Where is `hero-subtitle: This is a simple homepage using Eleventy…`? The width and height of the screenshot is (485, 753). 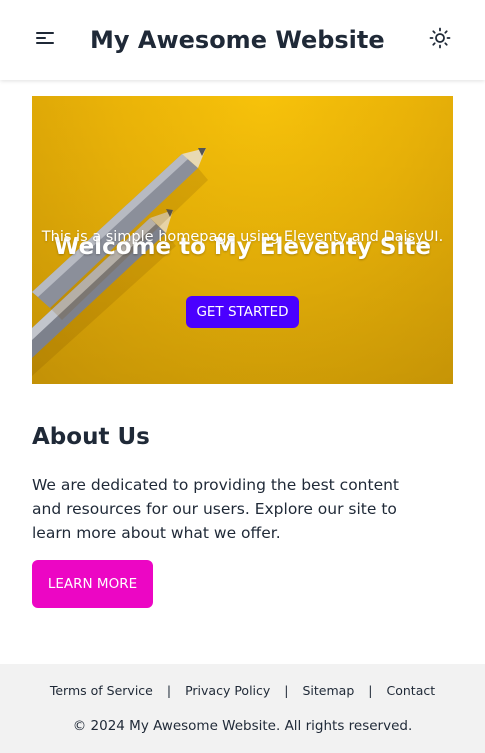 hero-subtitle: This is a simple homepage using Eleventy… is located at coordinates (242, 237).